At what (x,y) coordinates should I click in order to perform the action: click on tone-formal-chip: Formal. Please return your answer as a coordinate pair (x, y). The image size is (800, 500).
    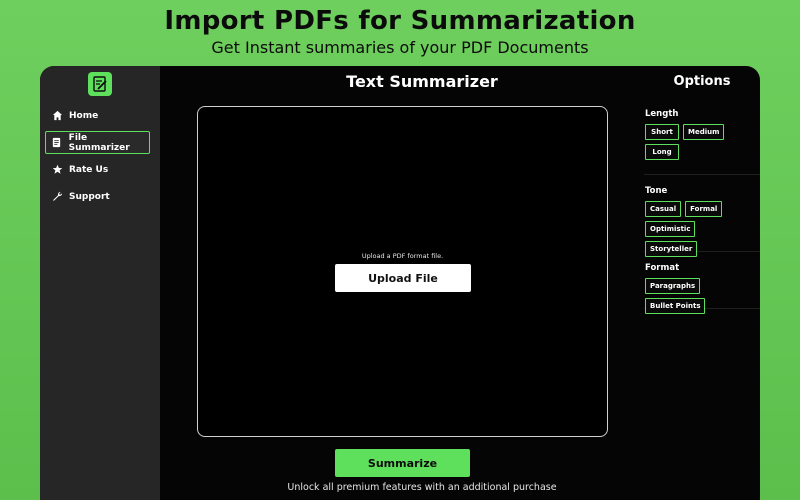
    Looking at the image, I should click on (704, 209).